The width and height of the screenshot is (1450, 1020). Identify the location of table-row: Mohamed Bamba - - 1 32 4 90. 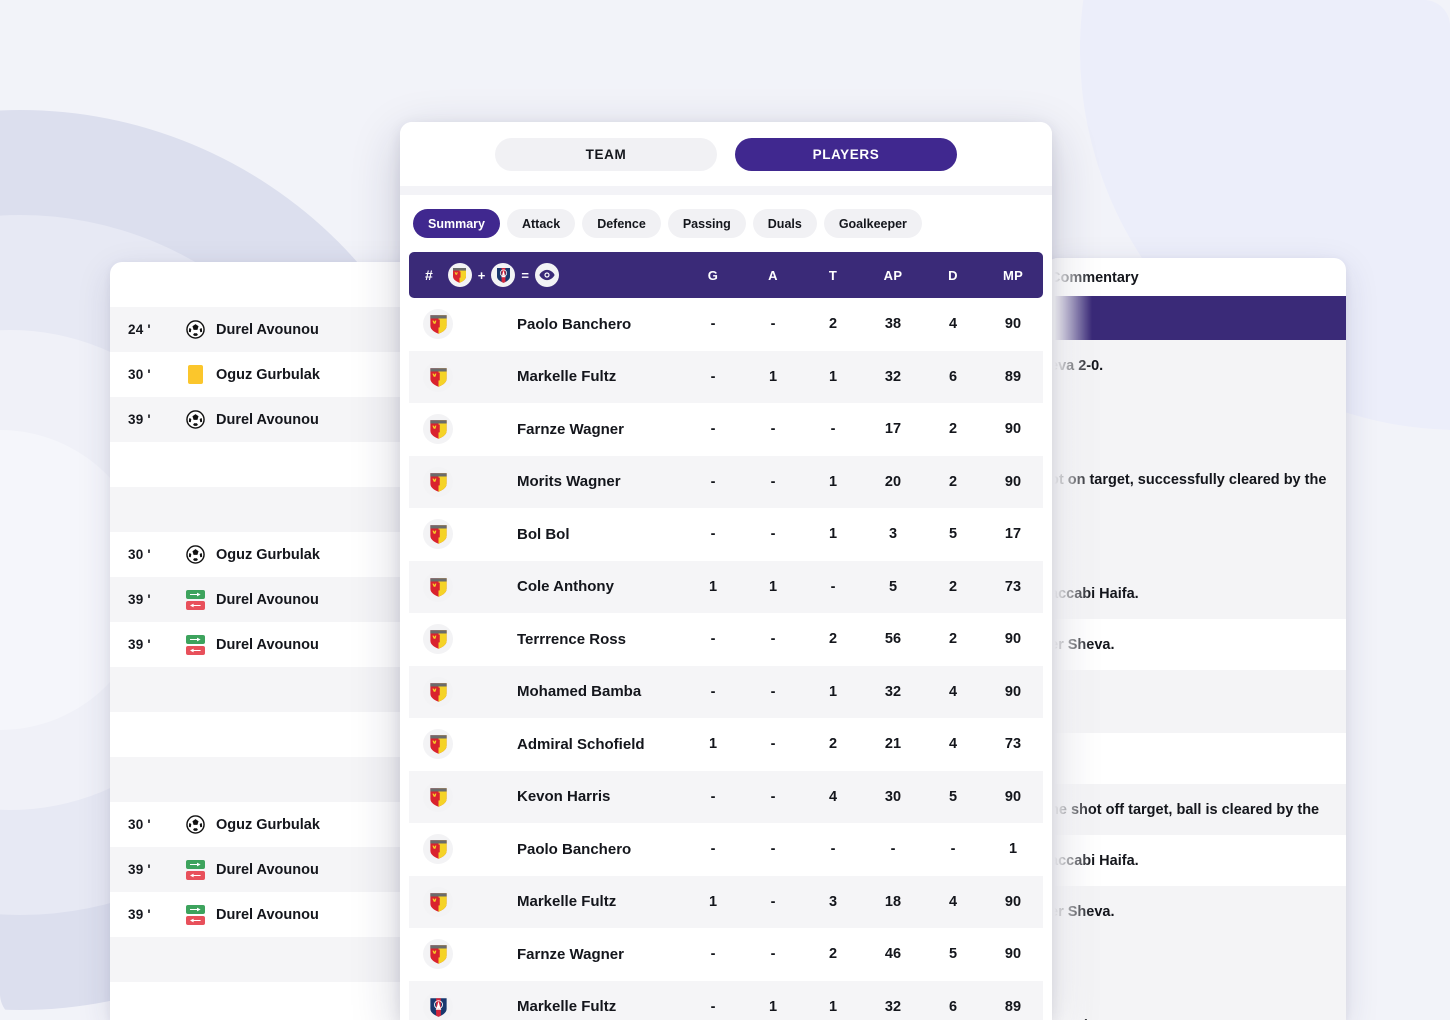
(726, 691).